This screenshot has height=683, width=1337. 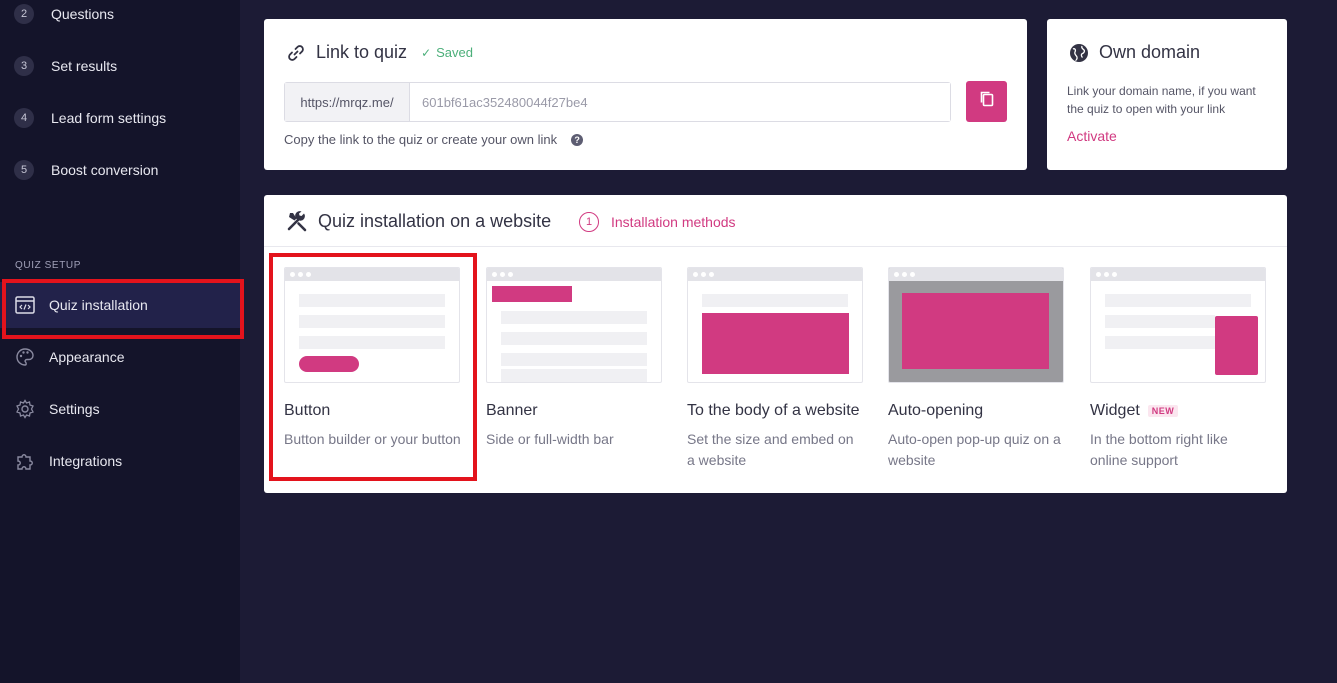 I want to click on sidebar-step-set-results: 3 Set results, so click(x=65, y=66).